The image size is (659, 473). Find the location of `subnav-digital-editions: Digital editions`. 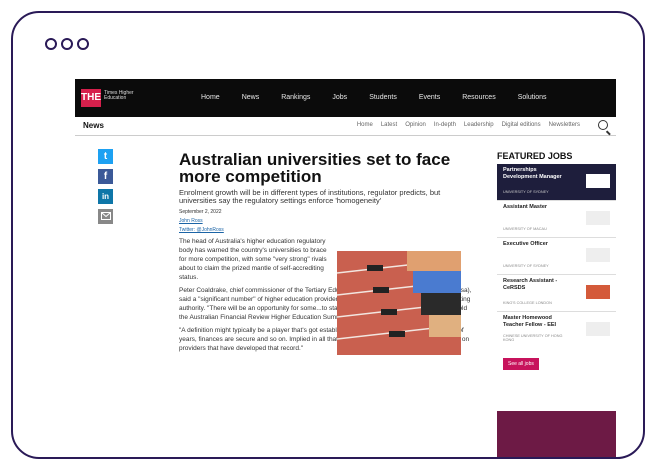

subnav-digital-editions: Digital editions is located at coordinates (521, 125).